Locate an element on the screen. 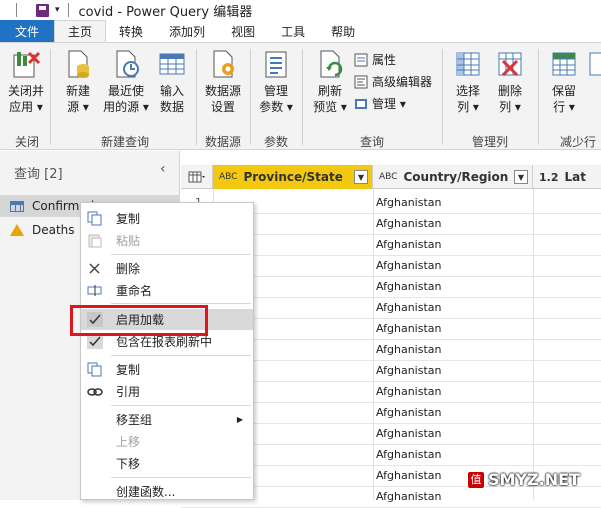 The width and height of the screenshot is (601, 508). menu-item-delete: 删除 is located at coordinates (167, 268).